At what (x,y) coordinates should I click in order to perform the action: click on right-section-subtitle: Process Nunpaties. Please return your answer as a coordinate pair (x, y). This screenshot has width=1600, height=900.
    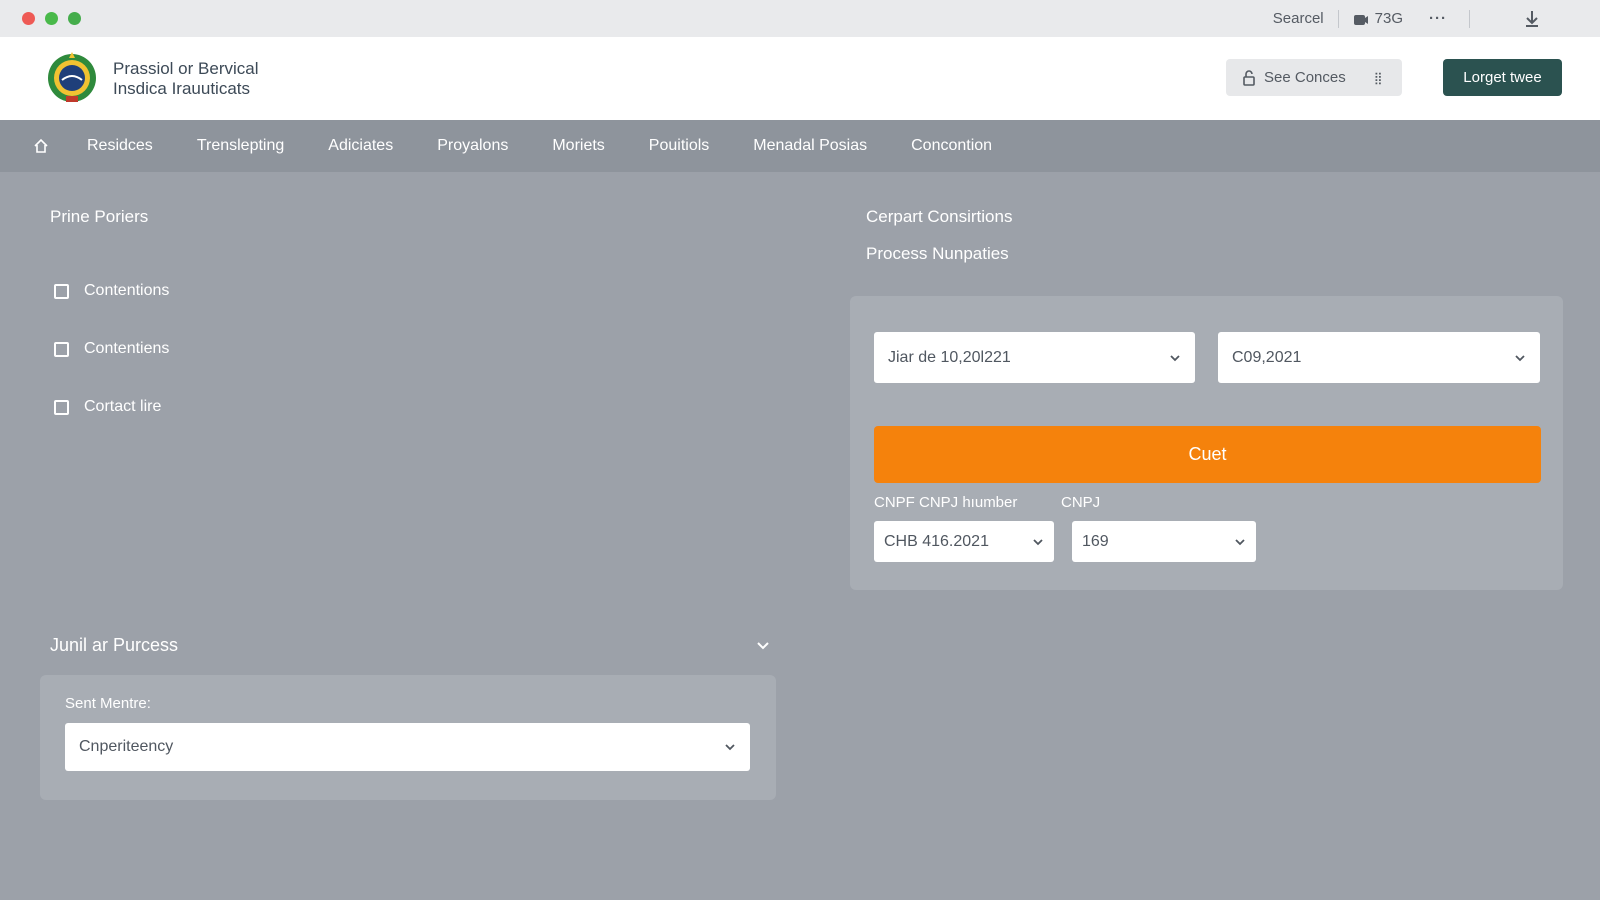
    Looking at the image, I should click on (937, 253).